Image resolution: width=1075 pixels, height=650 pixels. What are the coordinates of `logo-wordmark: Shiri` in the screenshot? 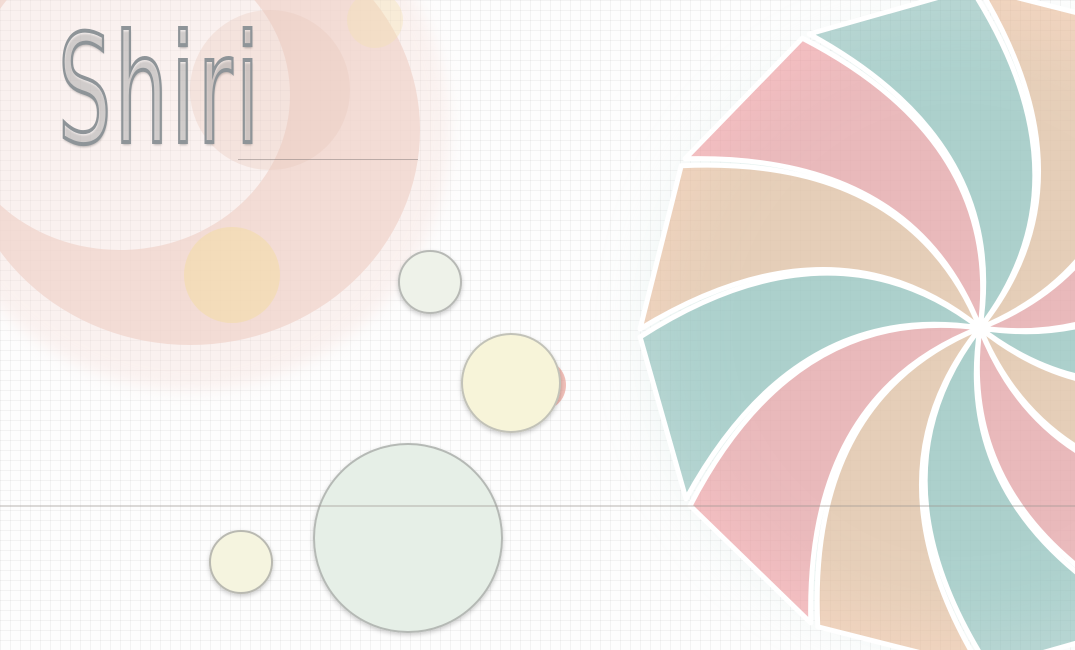 It's located at (160, 91).